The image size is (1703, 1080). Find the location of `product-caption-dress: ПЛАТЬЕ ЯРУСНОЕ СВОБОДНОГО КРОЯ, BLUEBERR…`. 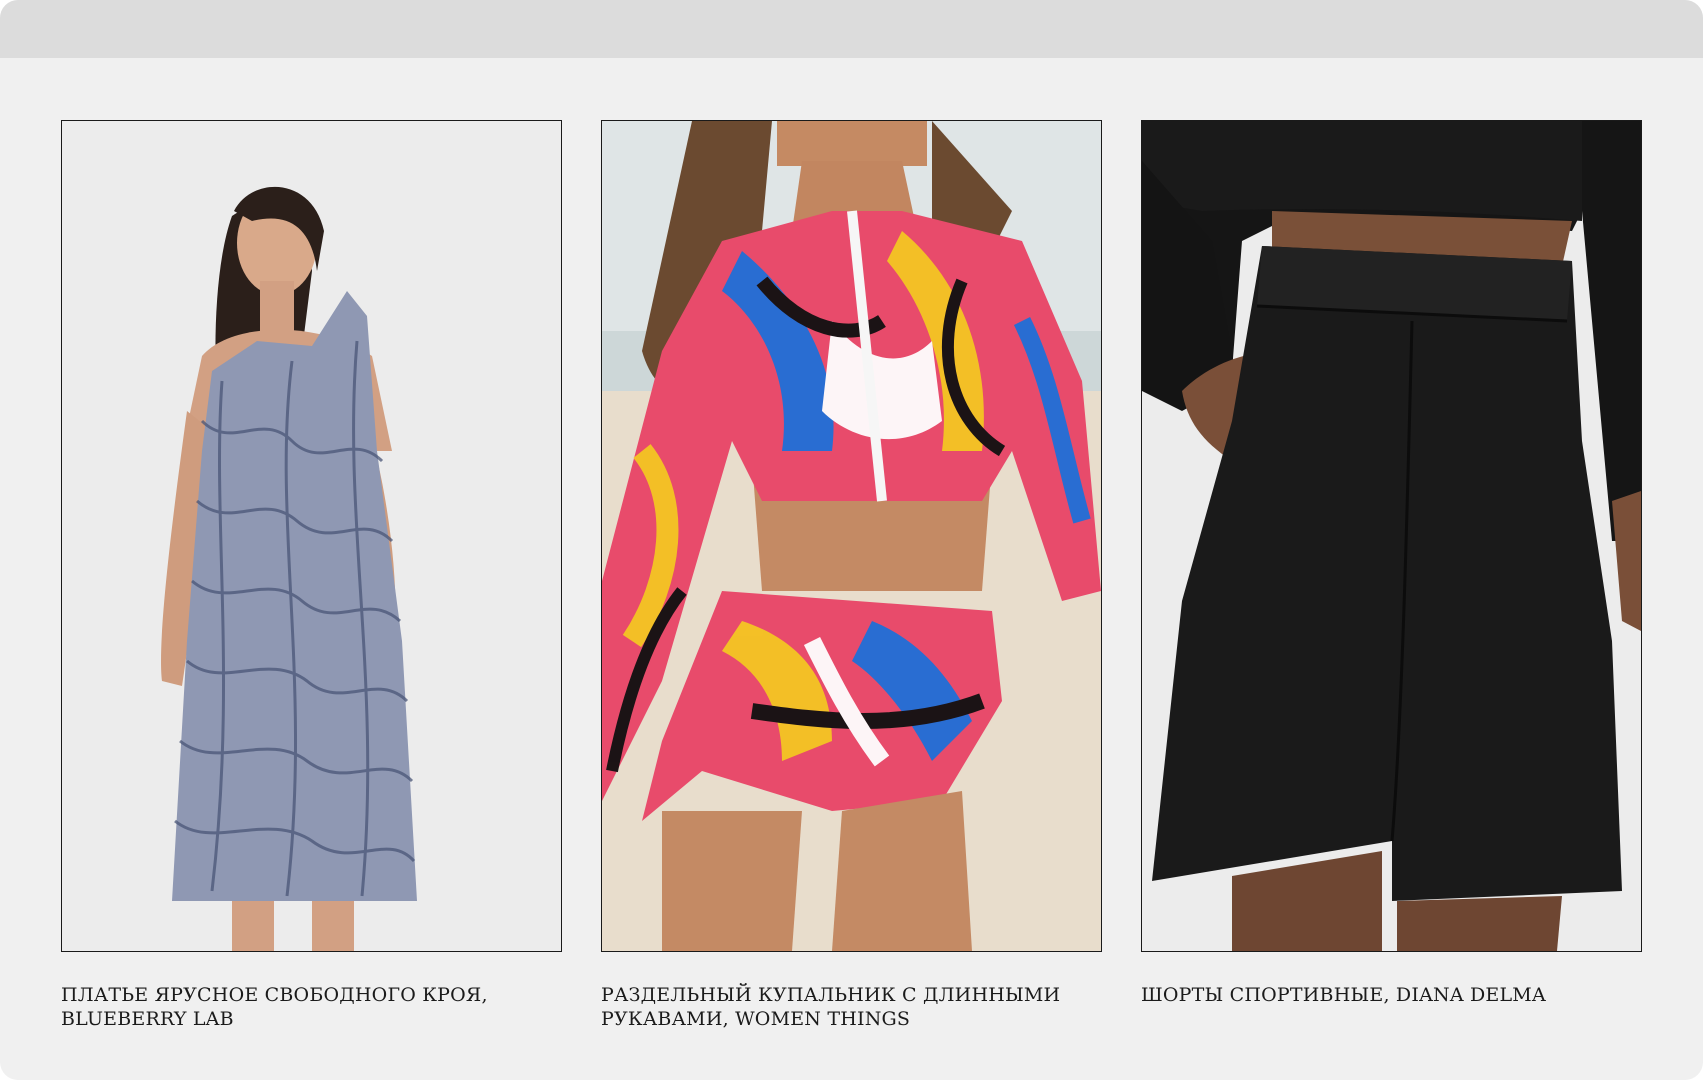

product-caption-dress: ПЛАТЬЕ ЯРУСНОЕ СВОБОДНОГО КРОЯ, BLUEBERR… is located at coordinates (311, 1007).